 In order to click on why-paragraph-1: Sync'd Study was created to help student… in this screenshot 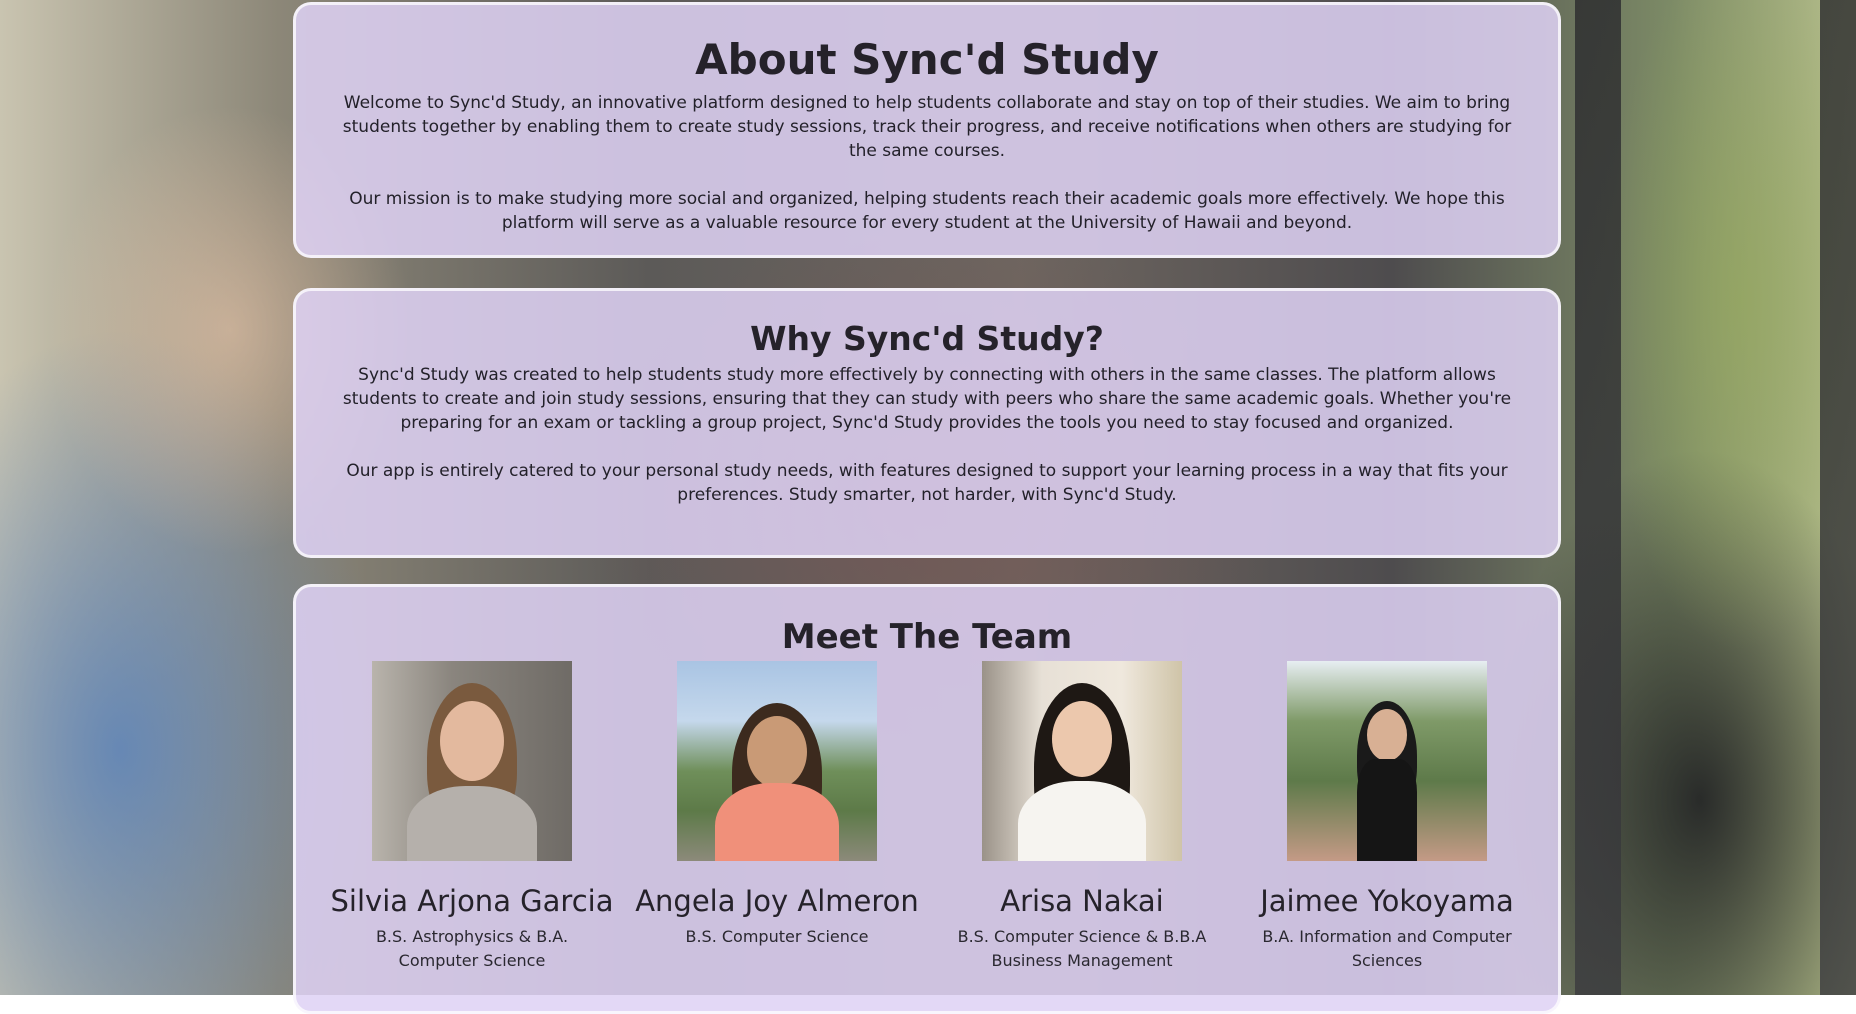, I will do `click(927, 399)`.